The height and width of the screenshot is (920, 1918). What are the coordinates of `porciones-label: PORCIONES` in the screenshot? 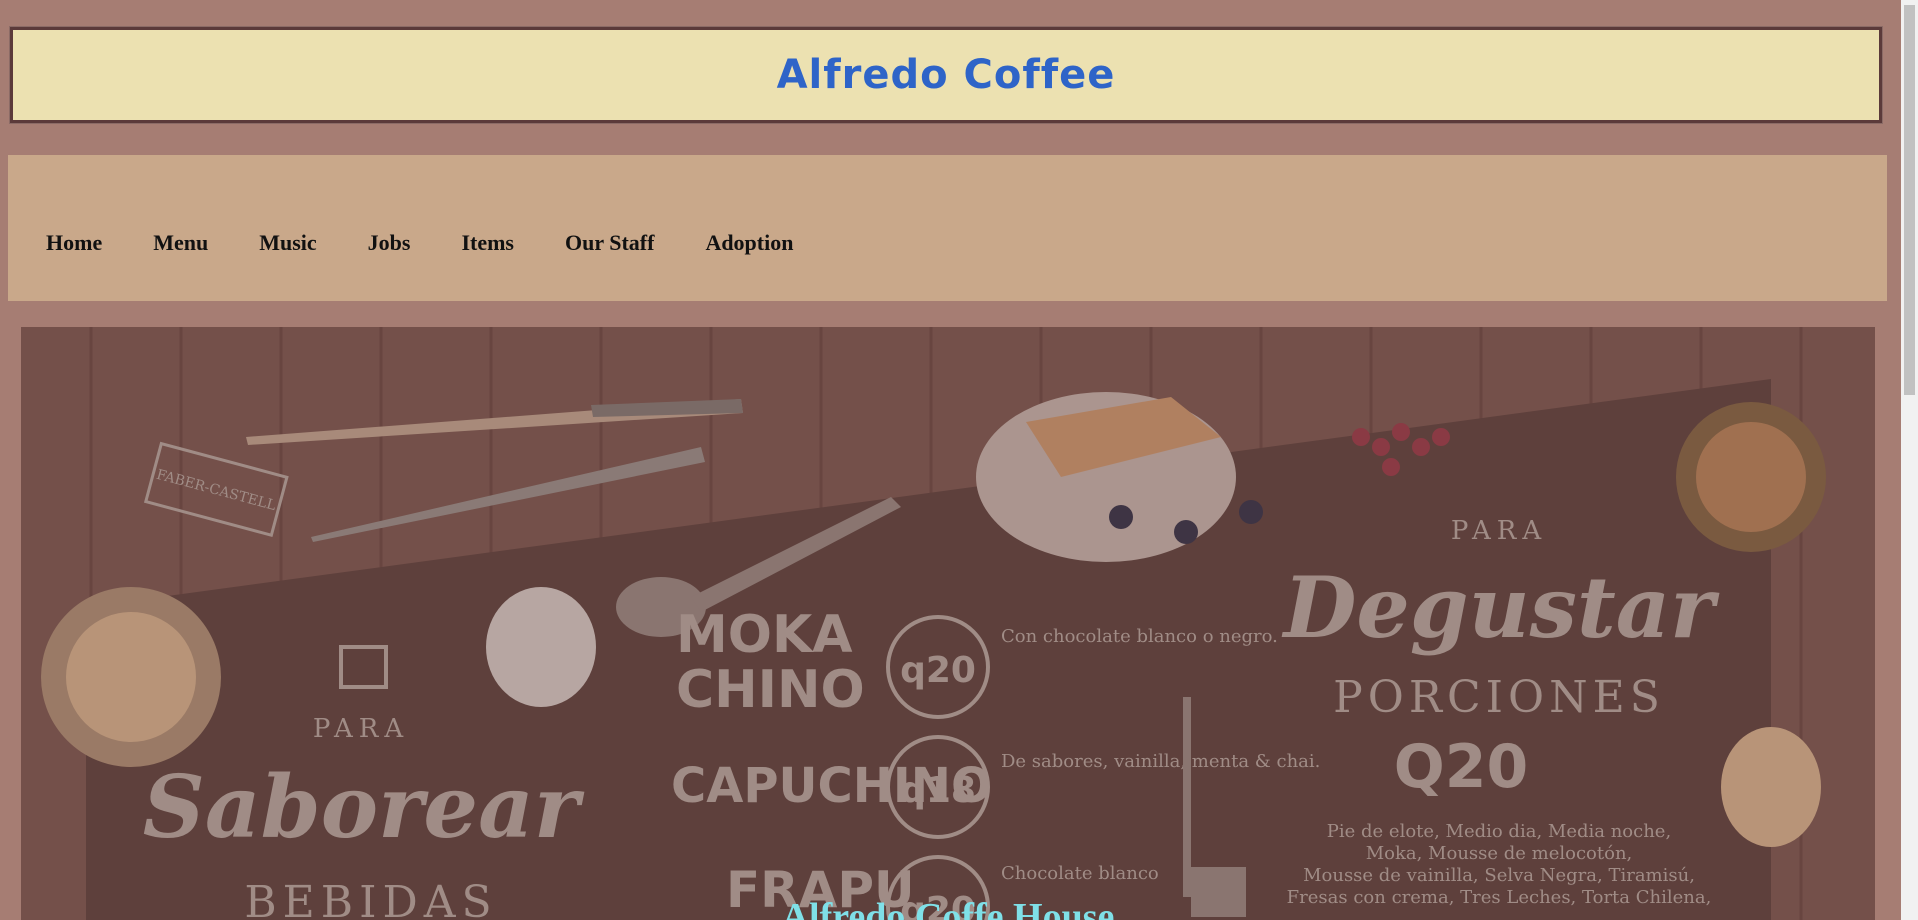 It's located at (1499, 697).